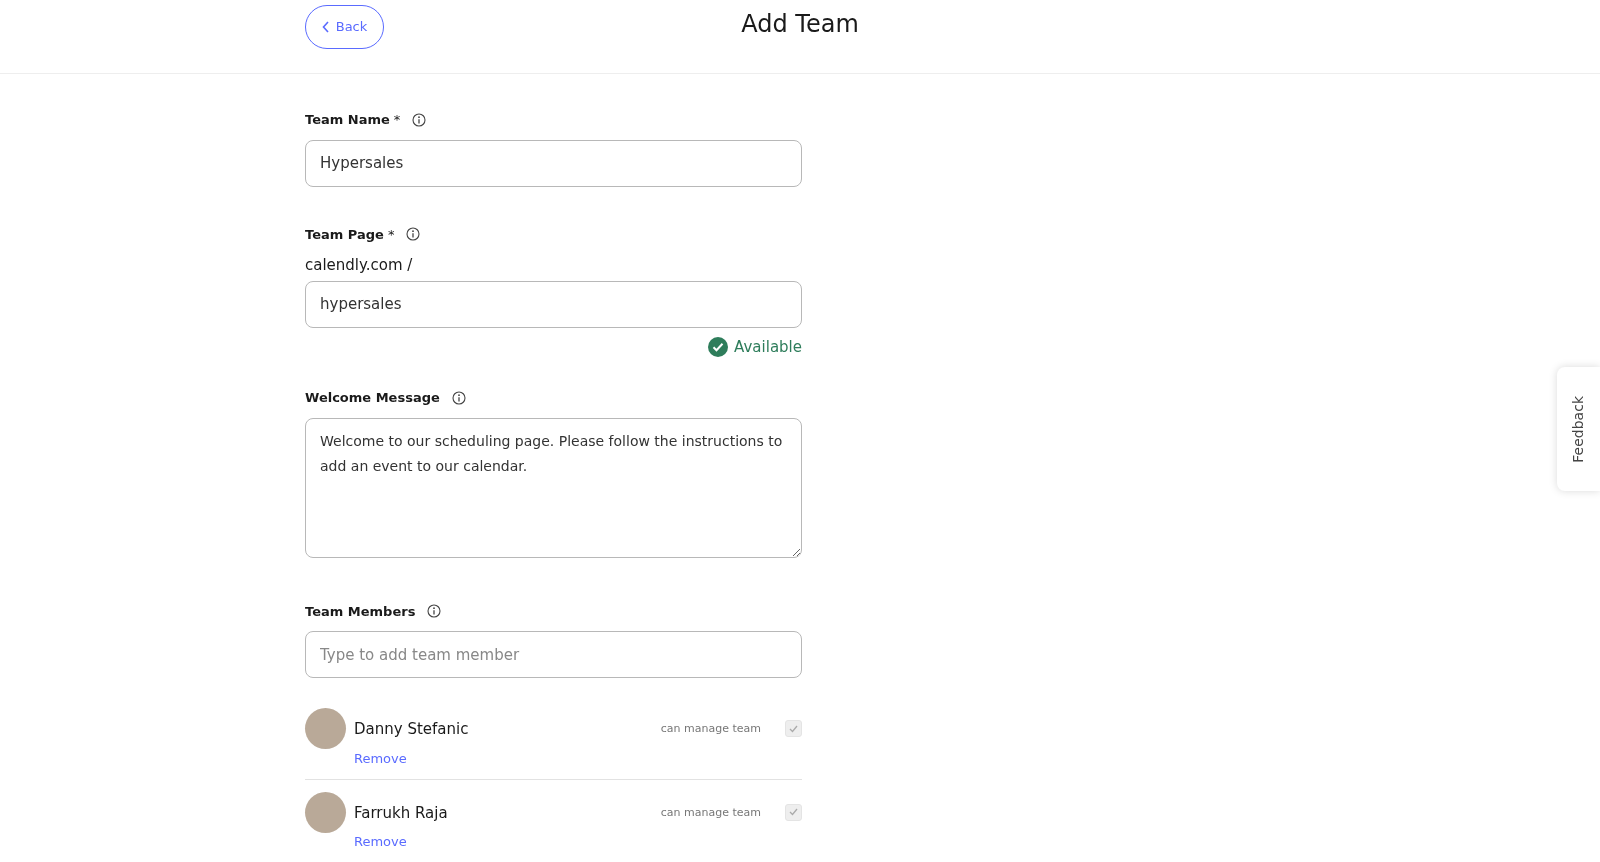  What do you see at coordinates (325, 27) in the screenshot?
I see `chevron-left-icon` at bounding box center [325, 27].